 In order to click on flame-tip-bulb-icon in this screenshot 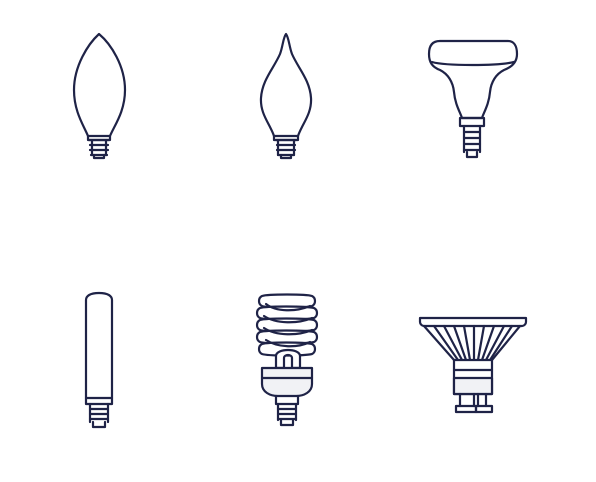, I will do `click(286, 96)`.